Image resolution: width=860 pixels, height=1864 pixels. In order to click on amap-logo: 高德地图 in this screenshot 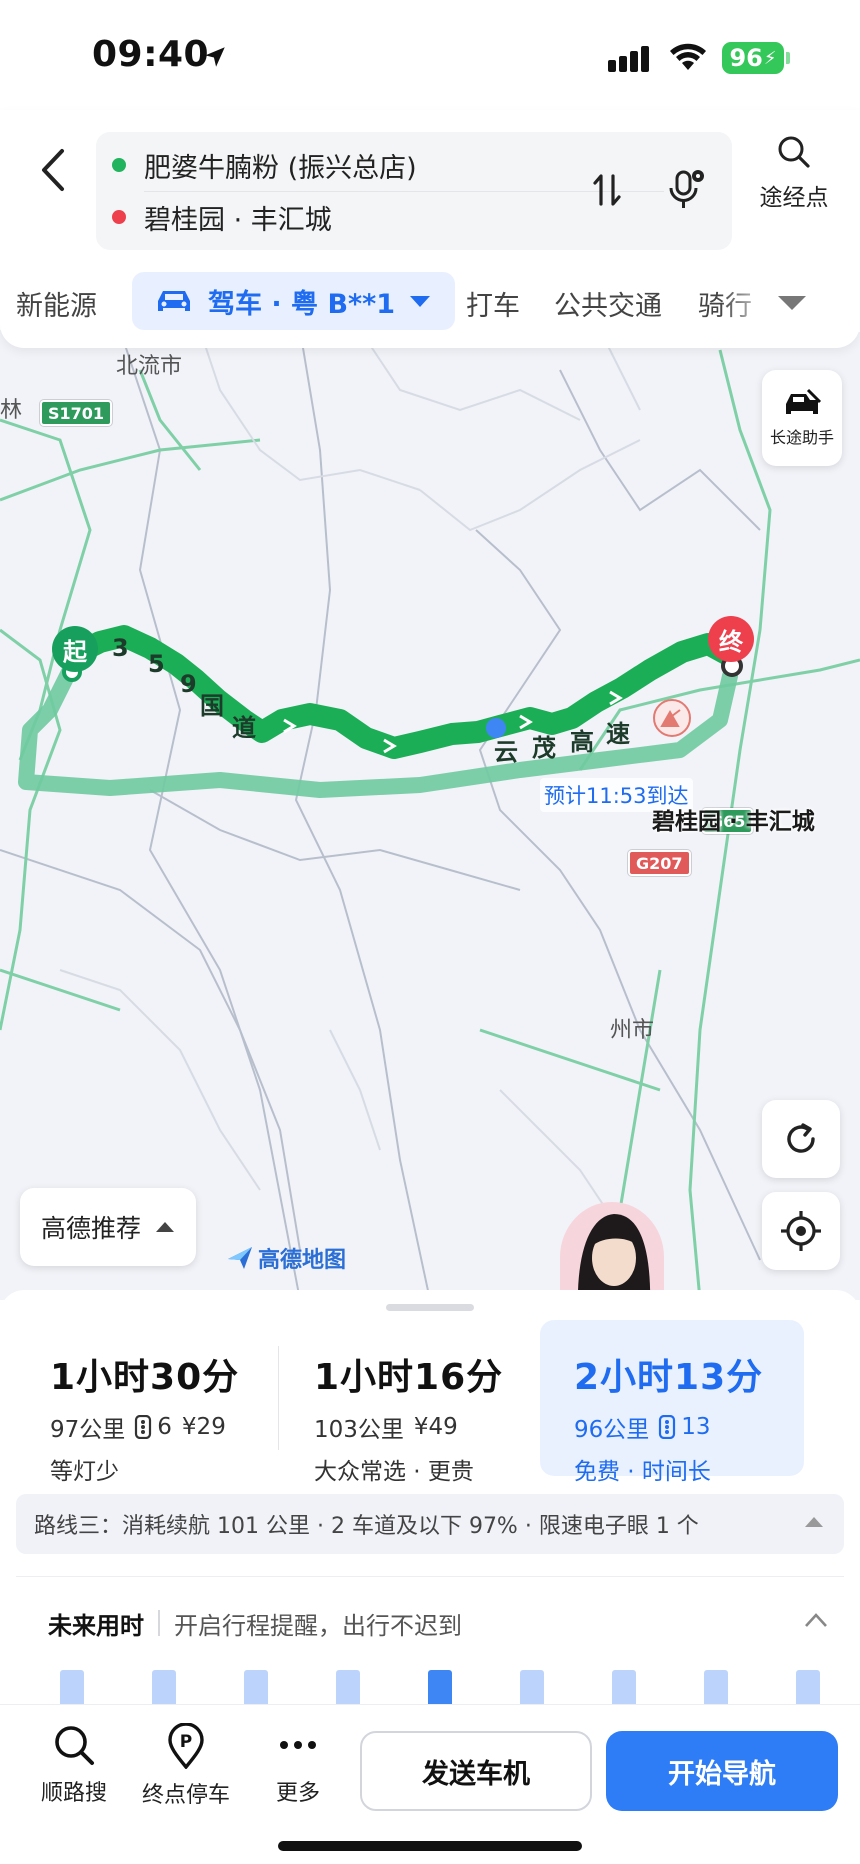, I will do `click(286, 1258)`.